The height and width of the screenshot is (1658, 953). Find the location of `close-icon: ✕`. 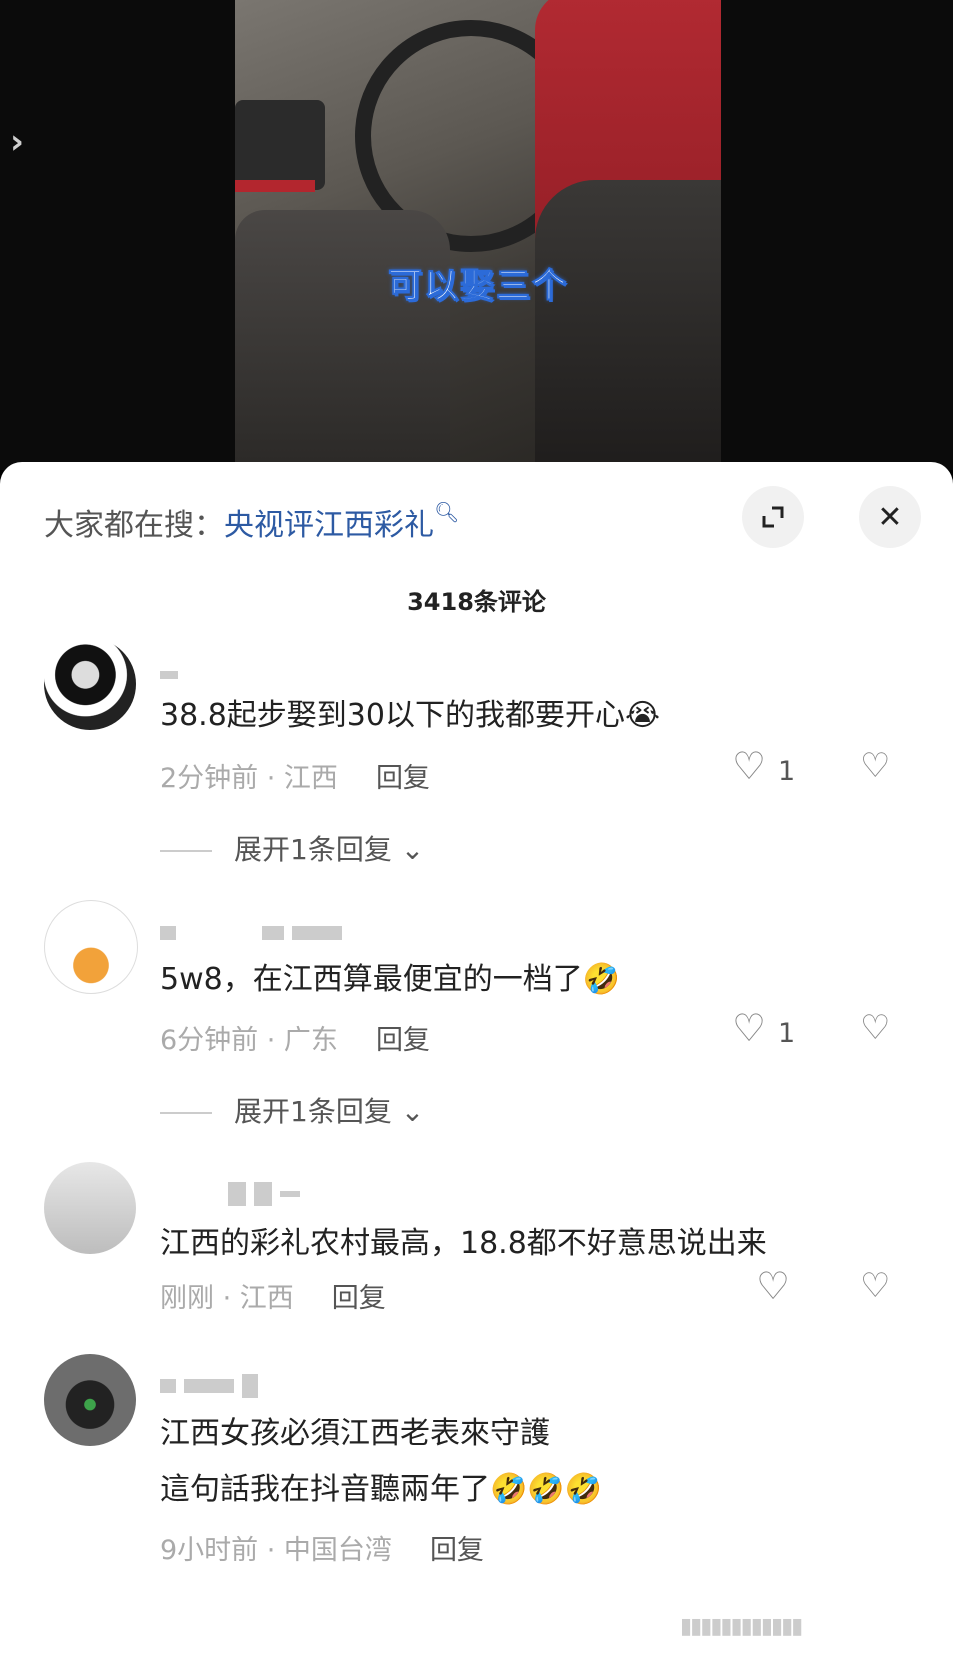

close-icon: ✕ is located at coordinates (890, 517).